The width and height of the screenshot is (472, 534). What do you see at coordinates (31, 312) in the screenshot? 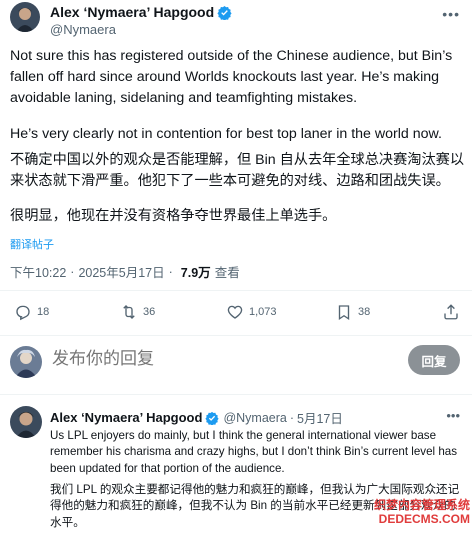
I see `reply-button: 18` at bounding box center [31, 312].